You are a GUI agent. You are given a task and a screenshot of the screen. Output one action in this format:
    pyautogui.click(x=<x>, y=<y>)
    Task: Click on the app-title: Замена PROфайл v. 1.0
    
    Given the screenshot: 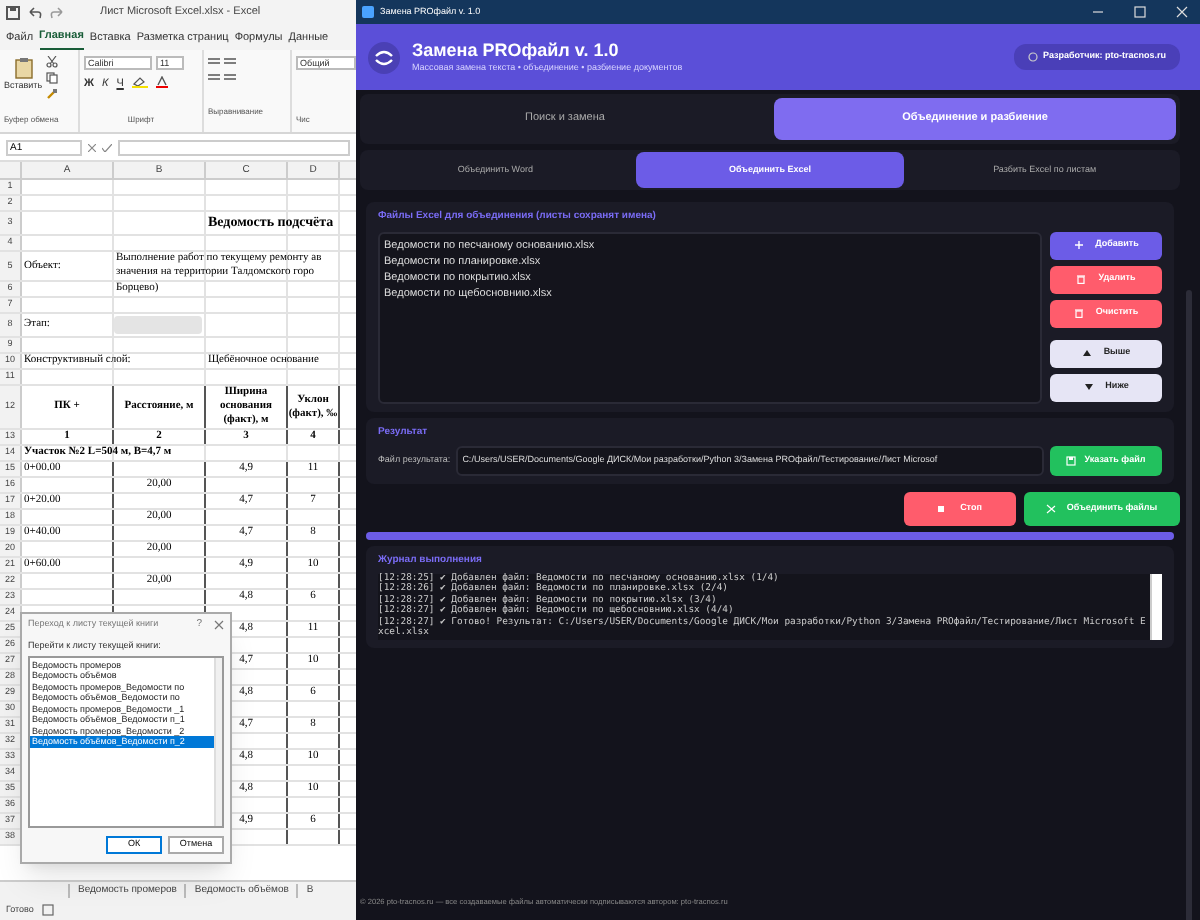 What is the action you would take?
    pyautogui.click(x=516, y=50)
    